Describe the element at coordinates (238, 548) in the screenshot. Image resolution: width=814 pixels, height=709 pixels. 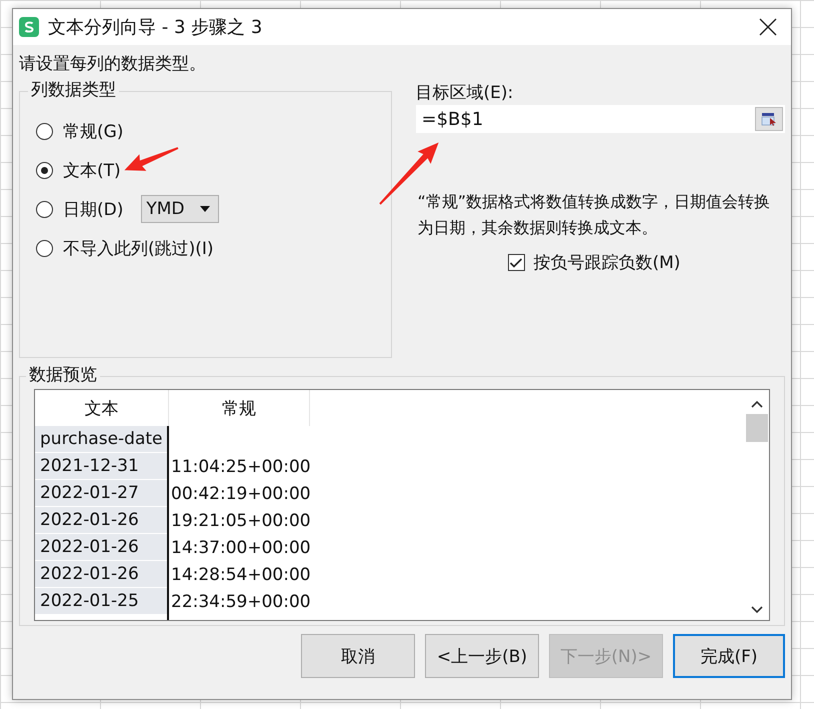
I see `table-cell-text: 14:37:00+00:00` at that location.